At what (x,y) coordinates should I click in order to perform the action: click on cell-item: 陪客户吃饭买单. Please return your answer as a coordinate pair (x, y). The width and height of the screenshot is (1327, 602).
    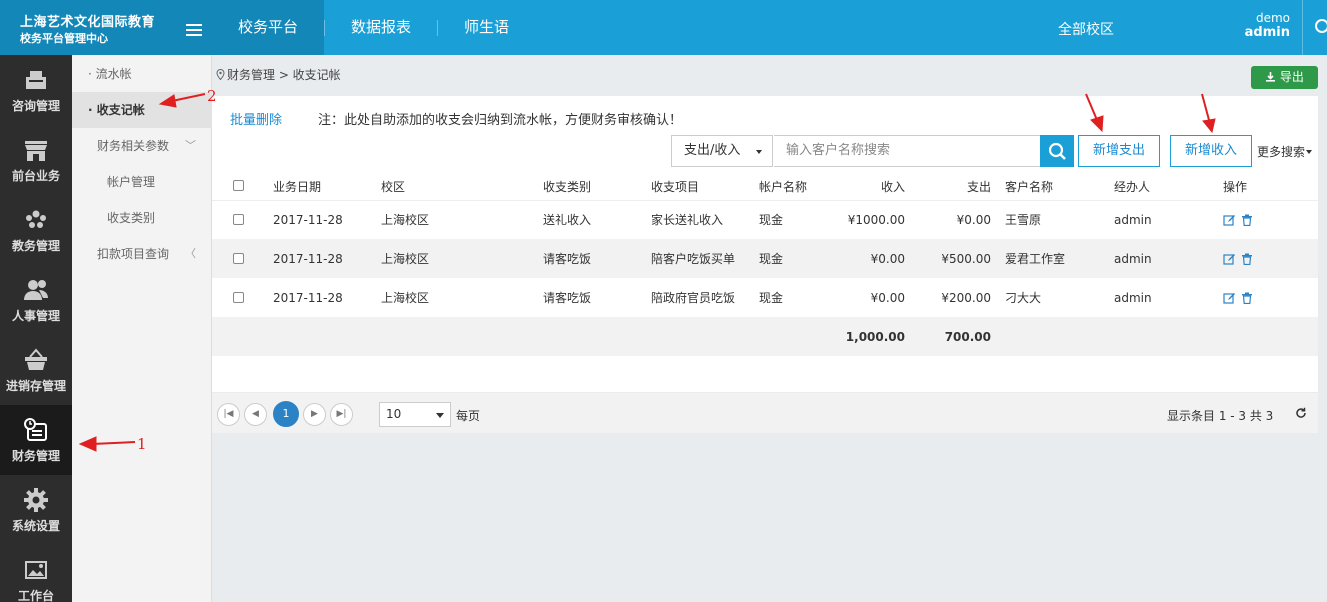
    Looking at the image, I should click on (705, 258).